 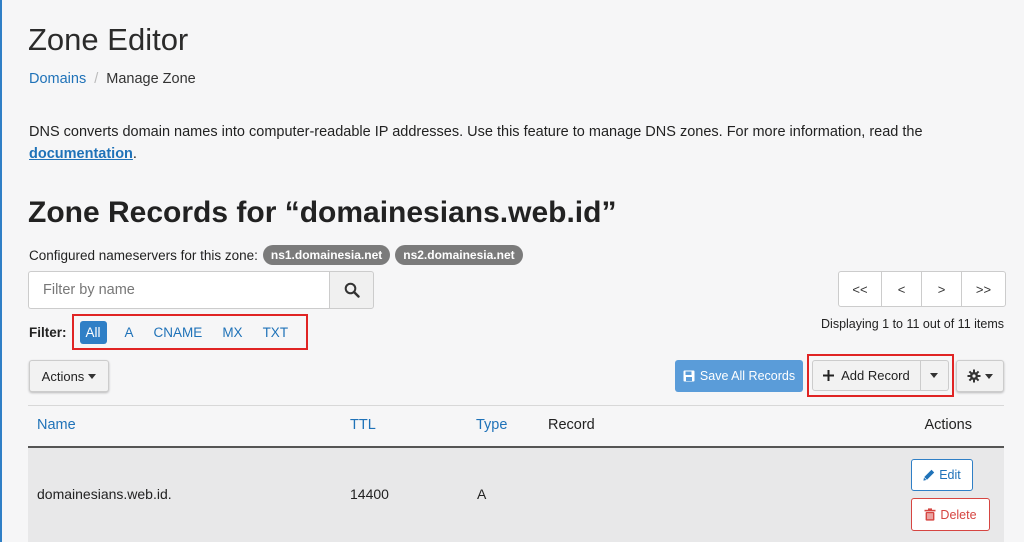 I want to click on column-header-name: Name, so click(x=56, y=425).